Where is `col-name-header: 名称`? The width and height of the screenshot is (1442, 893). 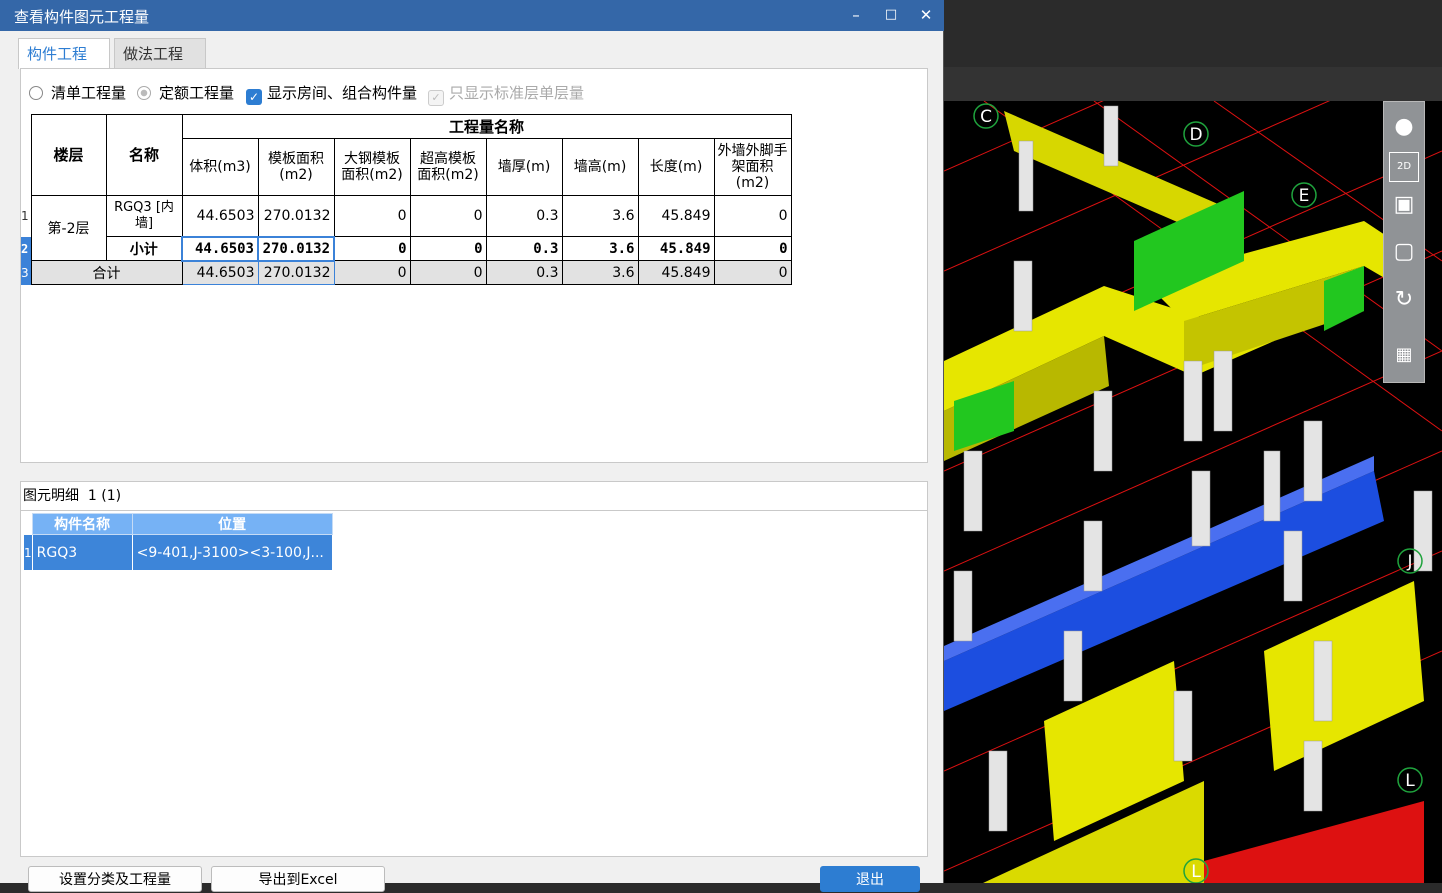
col-name-header: 名称 is located at coordinates (144, 155).